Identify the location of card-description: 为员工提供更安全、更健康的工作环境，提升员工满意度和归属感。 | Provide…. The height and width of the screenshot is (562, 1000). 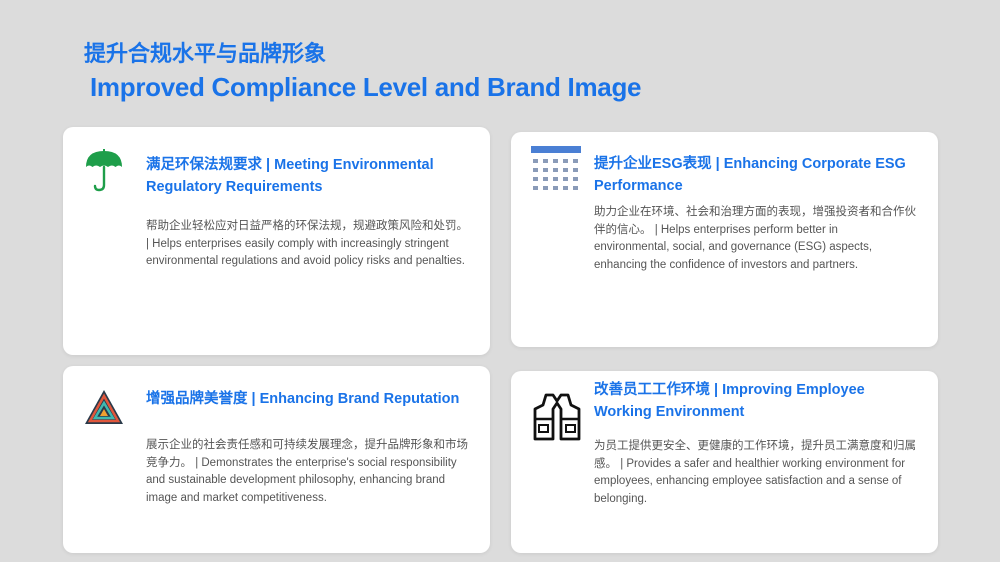
(755, 472).